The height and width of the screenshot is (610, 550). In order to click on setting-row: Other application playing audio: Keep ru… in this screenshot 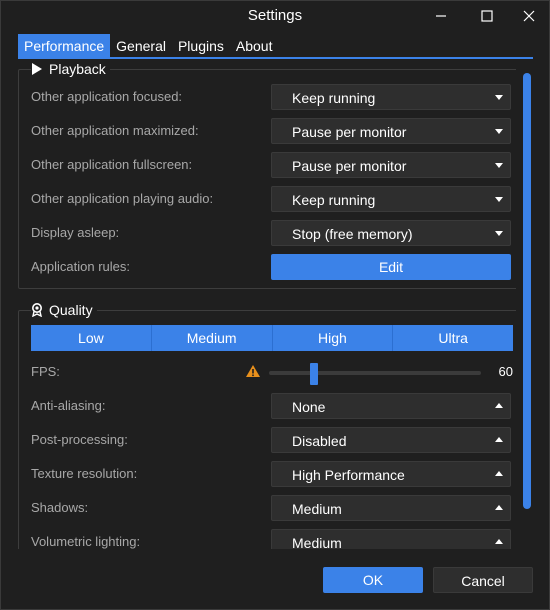, I will do `click(272, 199)`.